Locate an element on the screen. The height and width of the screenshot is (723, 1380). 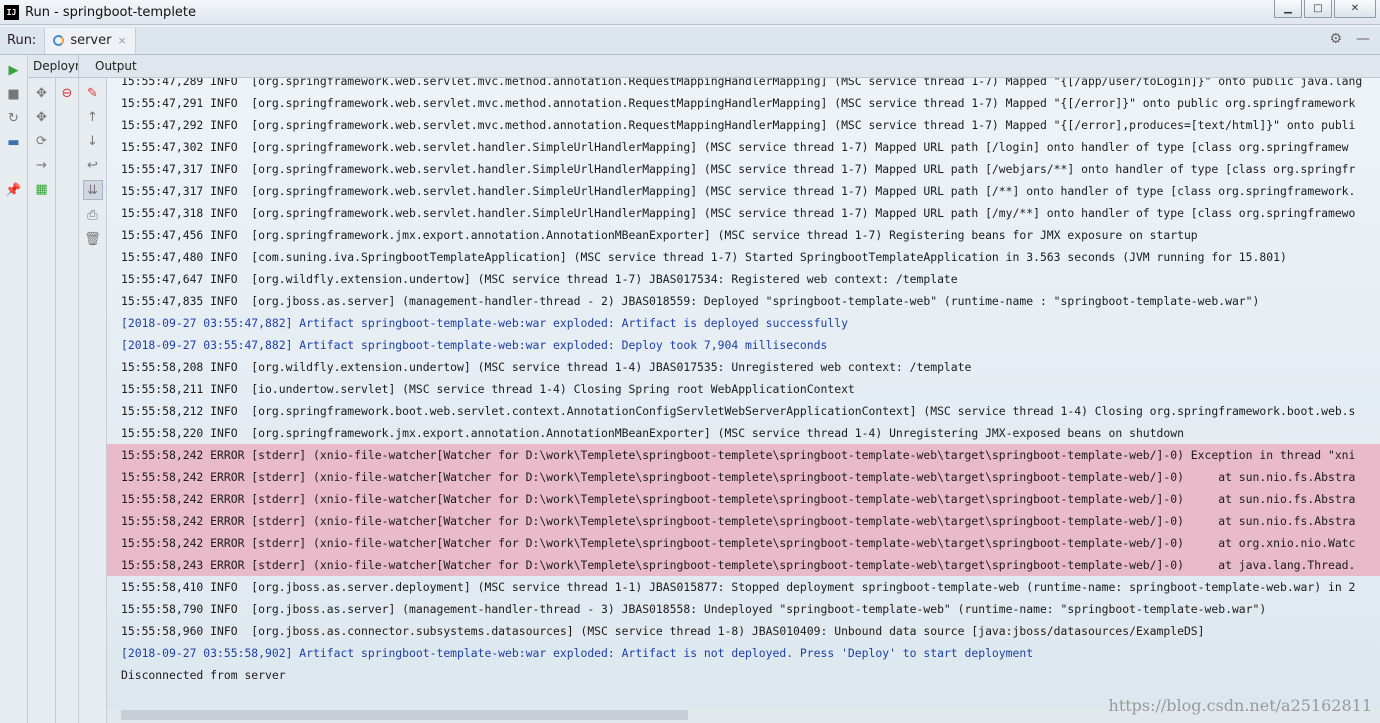
pin-icon: 📌 is located at coordinates (14, 190).